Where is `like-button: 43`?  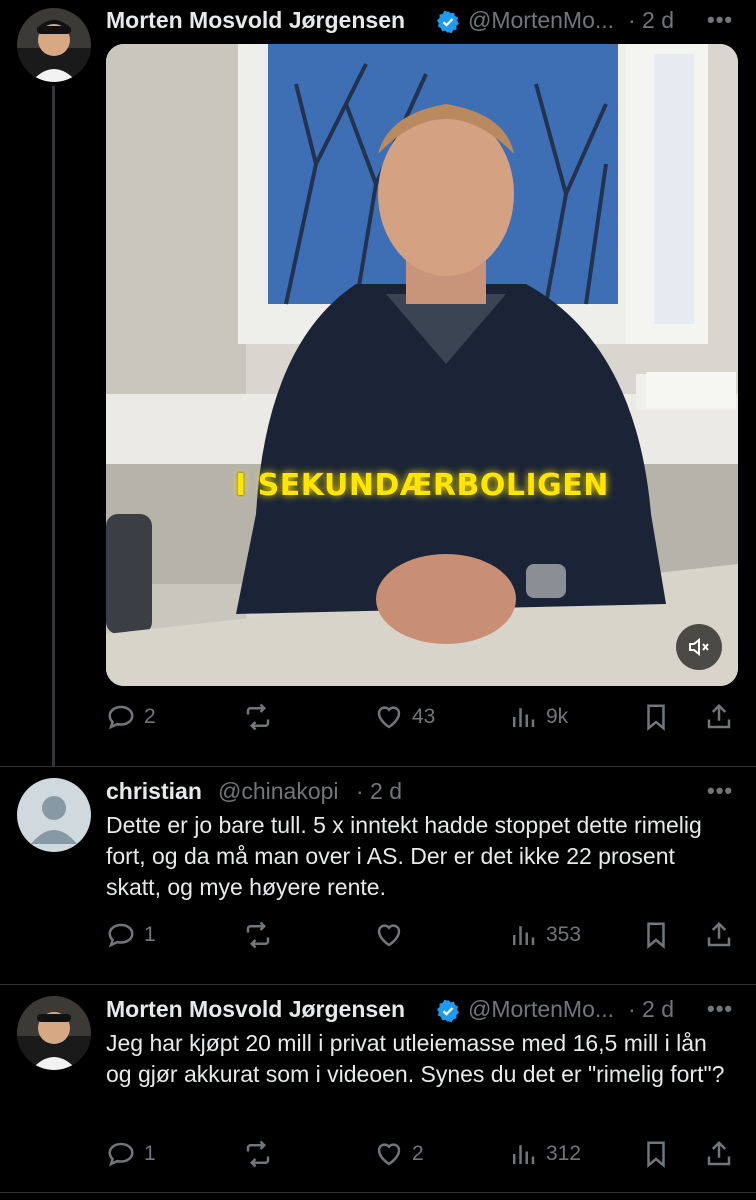
like-button: 43 is located at coordinates (404, 717).